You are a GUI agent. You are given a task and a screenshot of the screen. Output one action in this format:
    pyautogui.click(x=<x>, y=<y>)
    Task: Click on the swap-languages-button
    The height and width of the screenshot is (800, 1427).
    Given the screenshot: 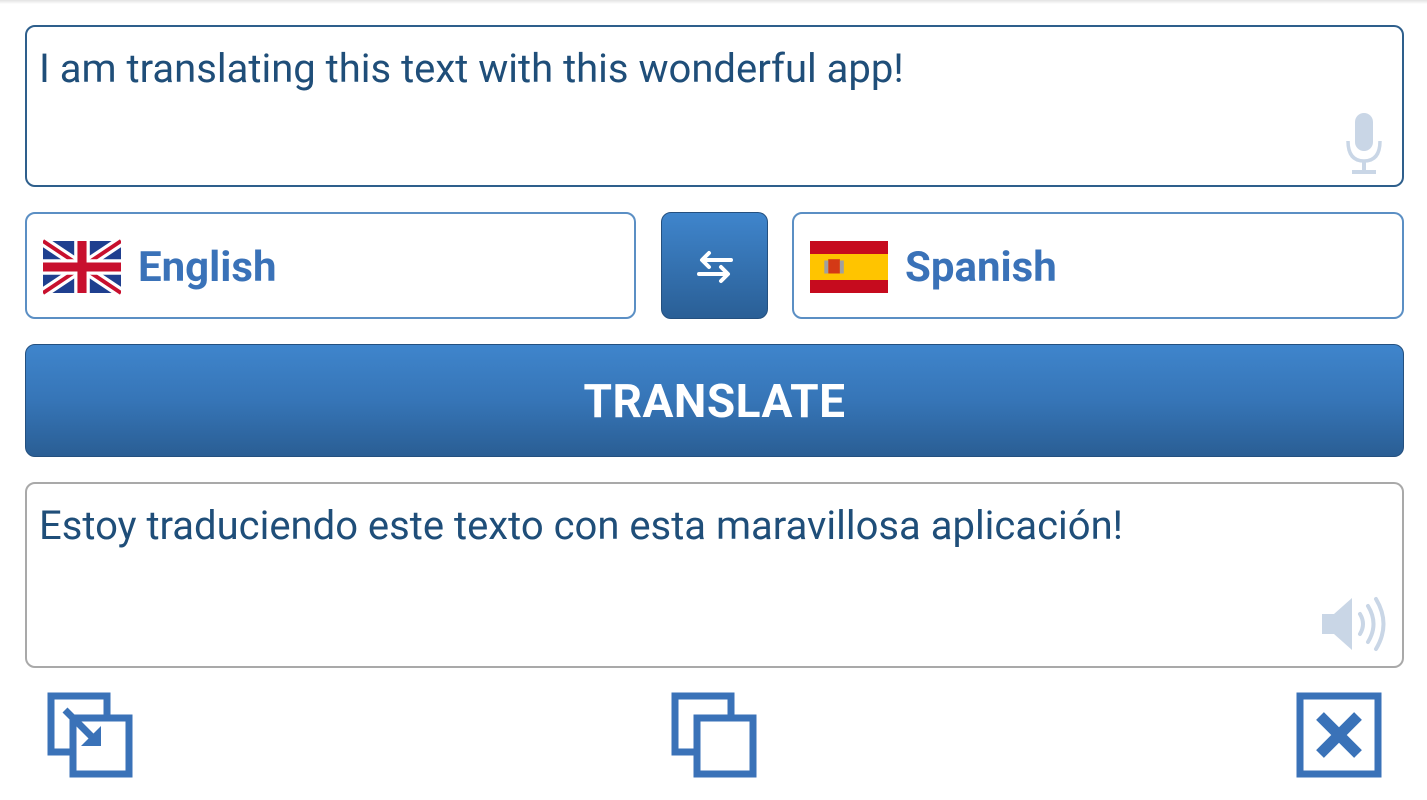 What is the action you would take?
    pyautogui.click(x=714, y=265)
    